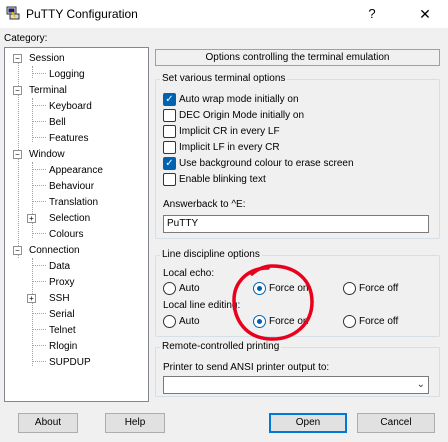 The width and height of the screenshot is (448, 442). What do you see at coordinates (396, 423) in the screenshot?
I see `cancel-button: Cancel` at bounding box center [396, 423].